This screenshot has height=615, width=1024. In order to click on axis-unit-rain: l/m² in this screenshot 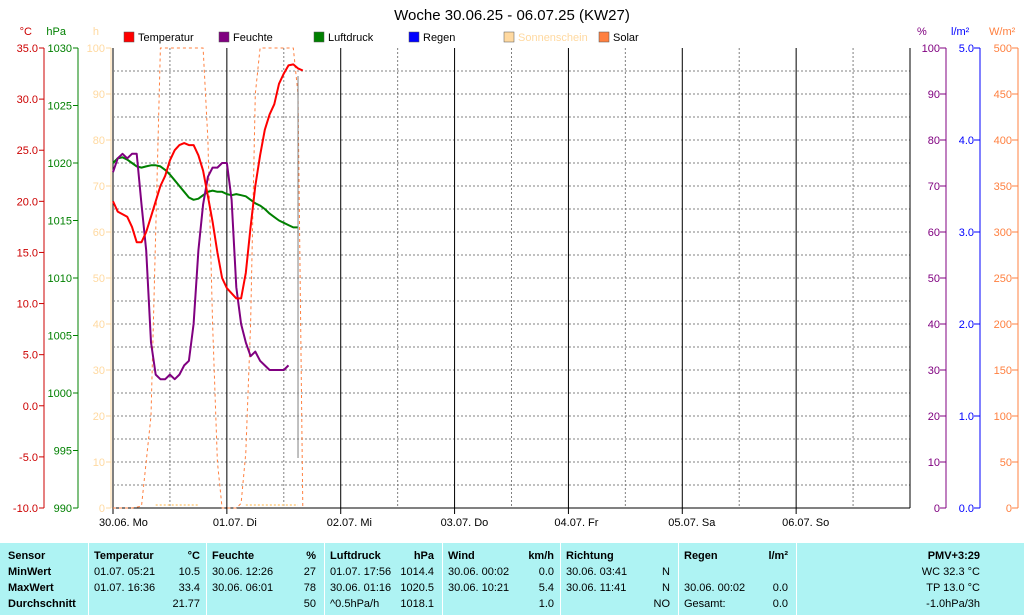, I will do `click(960, 32)`.